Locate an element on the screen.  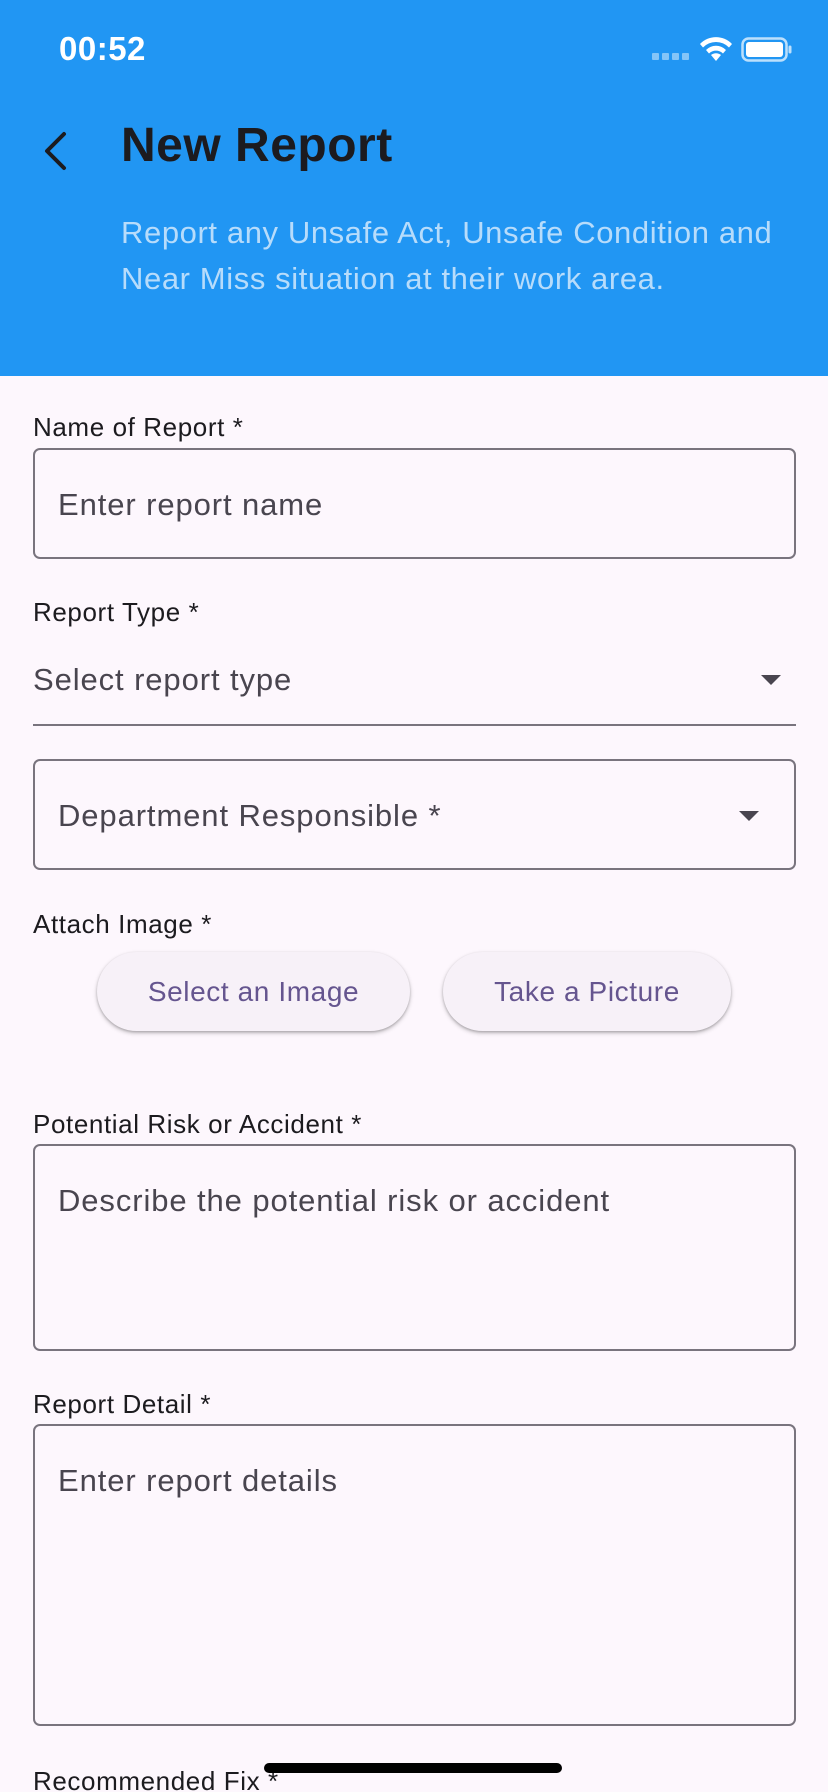
report-detail-label: Report Detail * is located at coordinates (122, 1404).